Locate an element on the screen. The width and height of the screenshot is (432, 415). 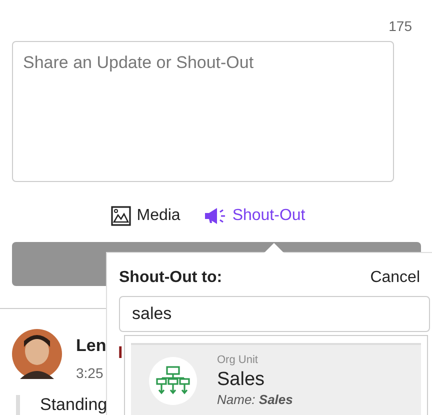
media-button: Media is located at coordinates (145, 216).